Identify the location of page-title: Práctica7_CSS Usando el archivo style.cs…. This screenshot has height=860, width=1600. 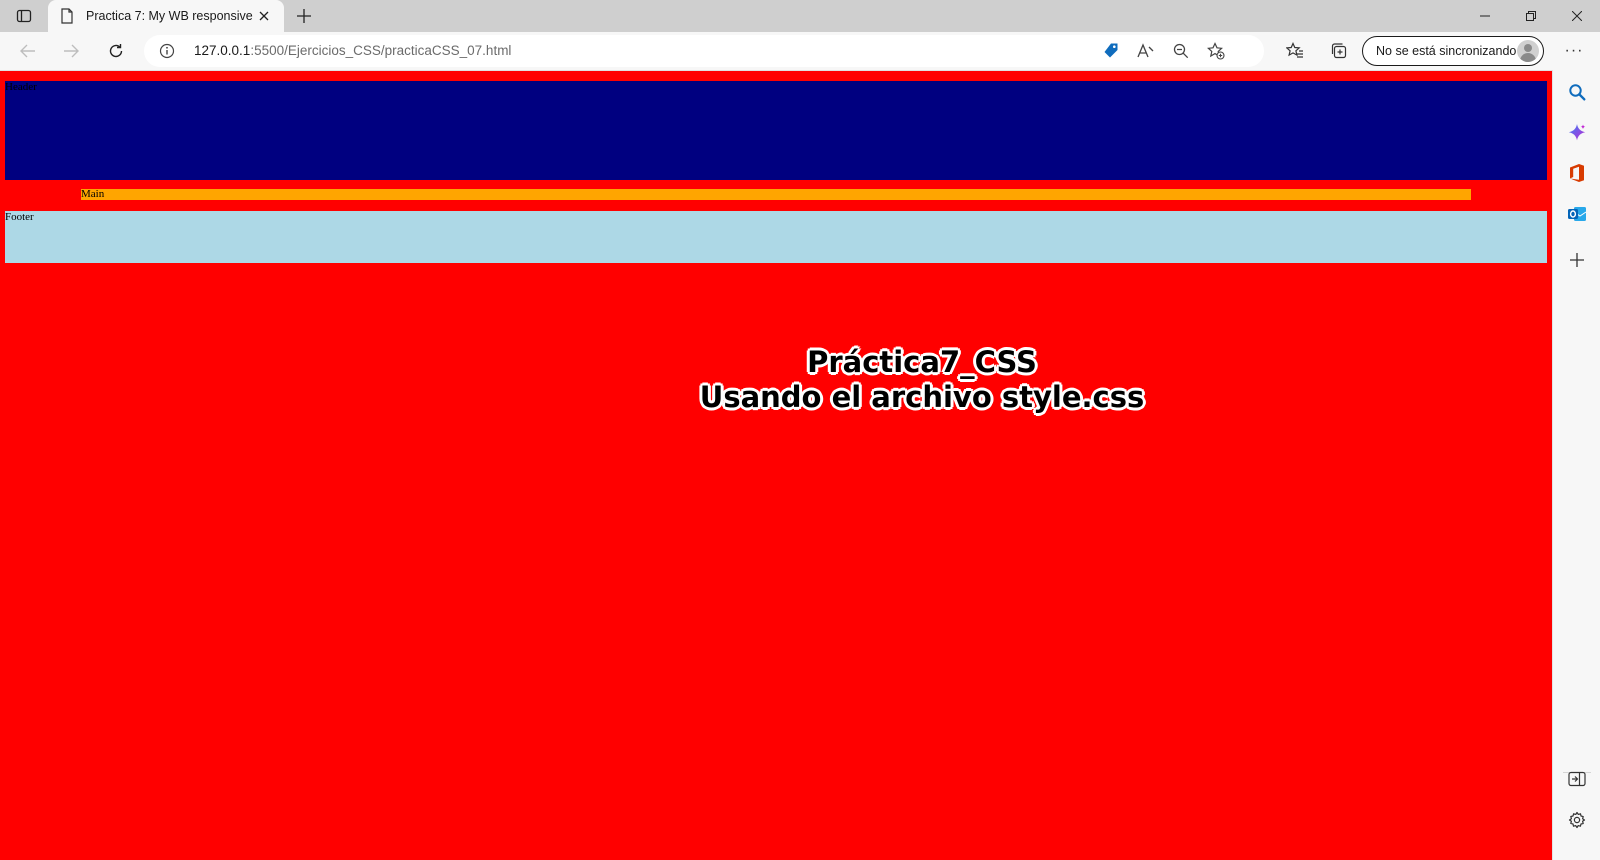
(922, 380).